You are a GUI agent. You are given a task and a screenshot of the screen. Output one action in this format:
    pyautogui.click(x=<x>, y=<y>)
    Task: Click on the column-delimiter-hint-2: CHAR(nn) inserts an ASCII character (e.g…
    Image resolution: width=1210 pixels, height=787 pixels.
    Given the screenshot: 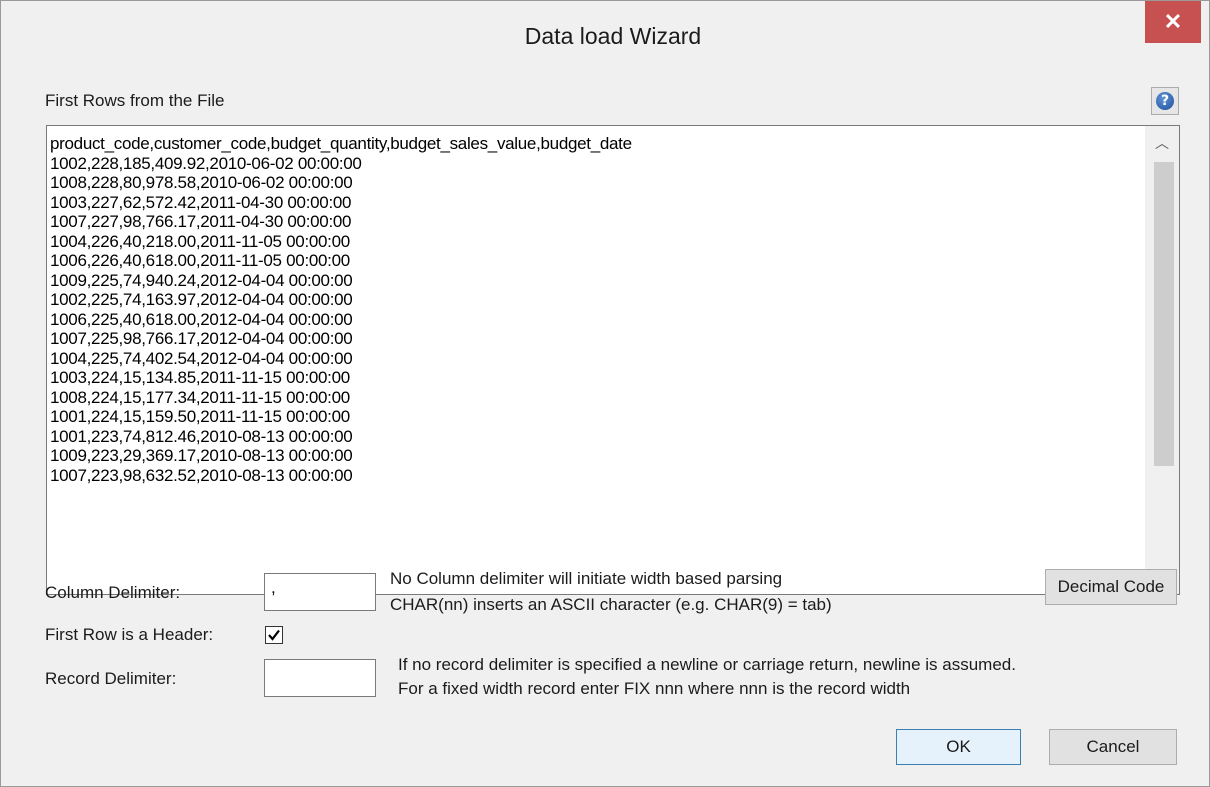 What is the action you would take?
    pyautogui.click(x=611, y=604)
    